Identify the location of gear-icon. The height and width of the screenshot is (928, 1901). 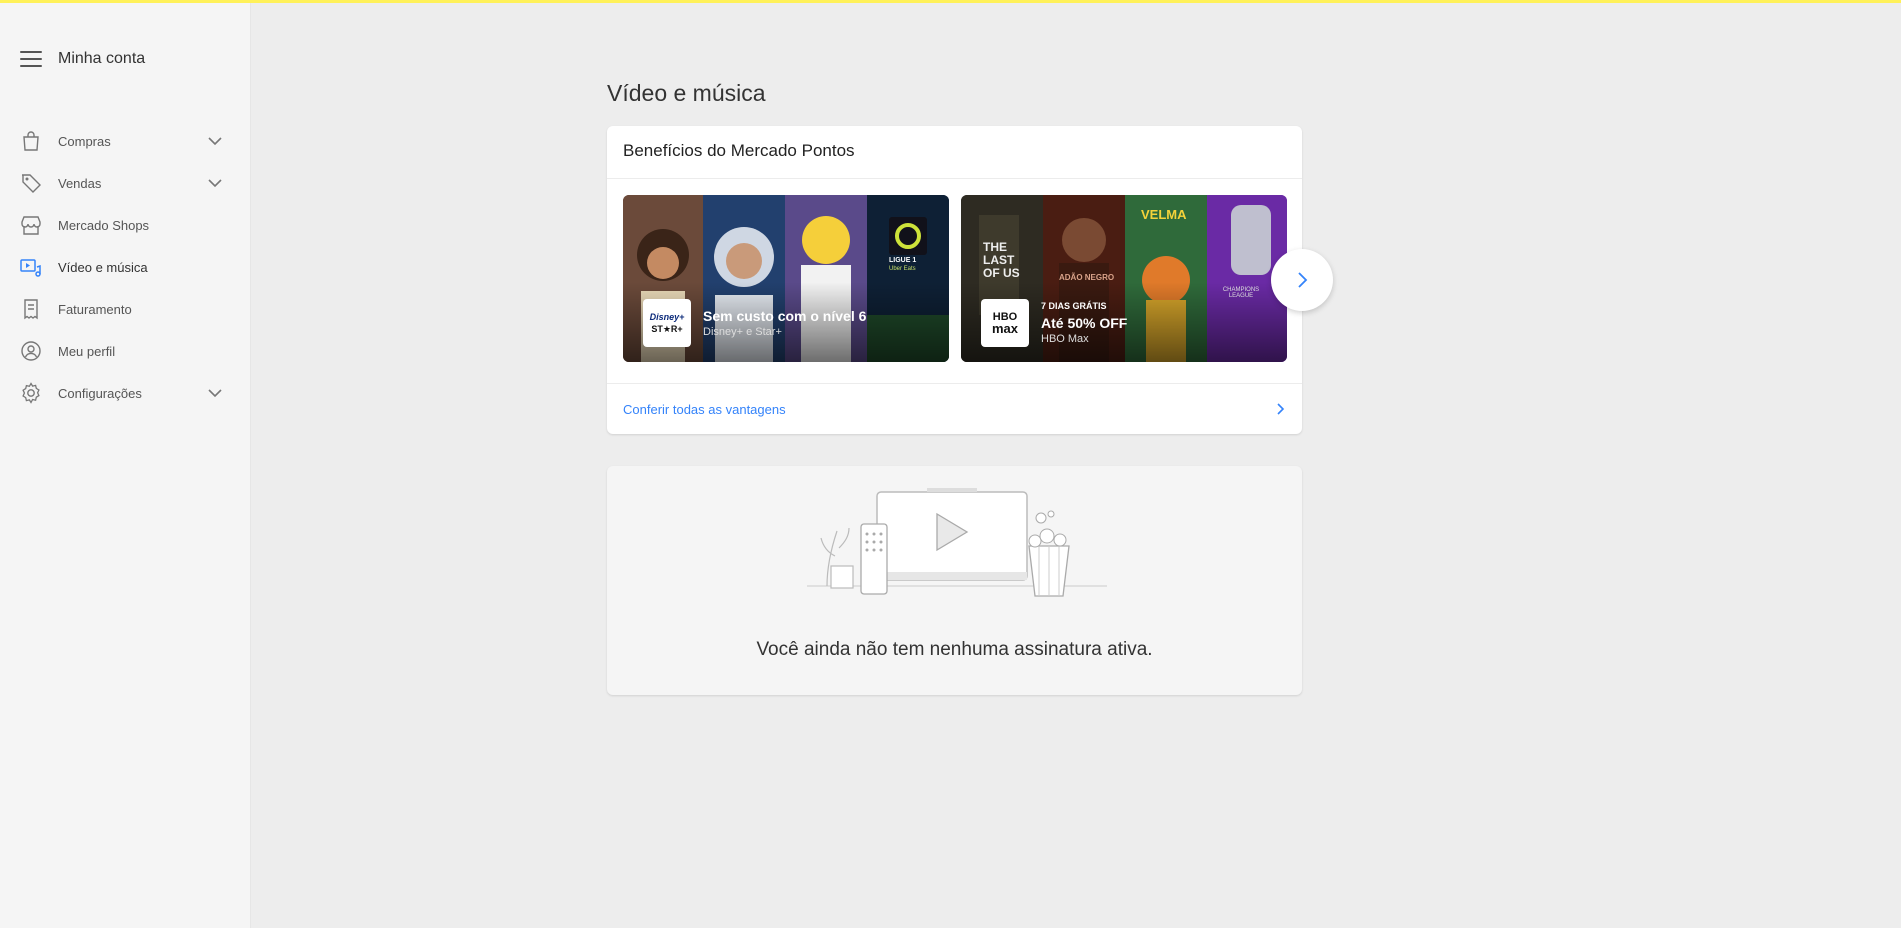
(31, 393).